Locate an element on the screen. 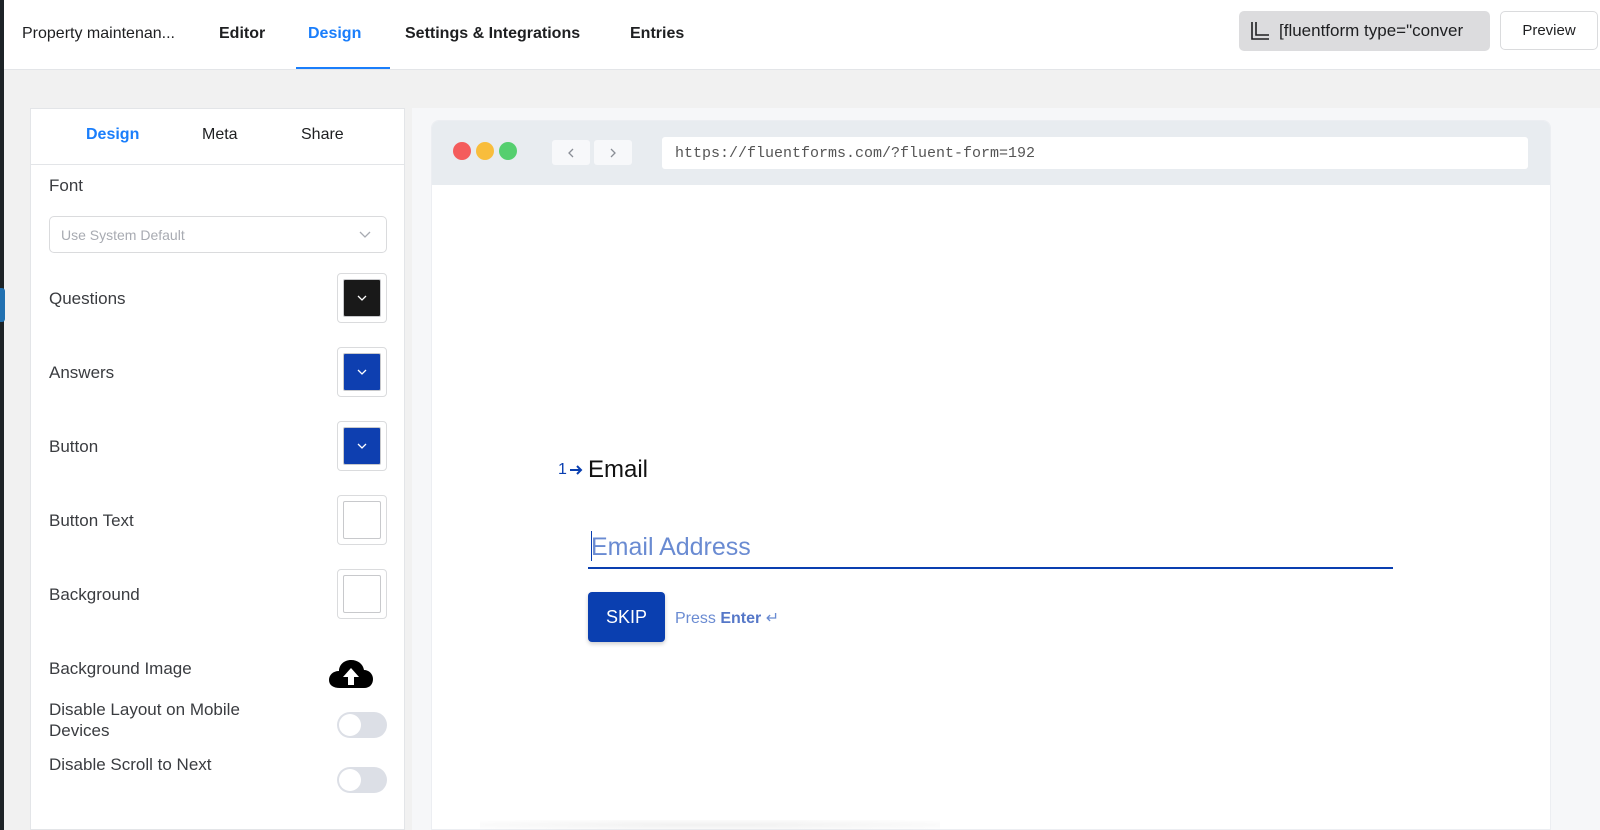 This screenshot has width=1600, height=830. cloud-upload-icon is located at coordinates (351, 675).